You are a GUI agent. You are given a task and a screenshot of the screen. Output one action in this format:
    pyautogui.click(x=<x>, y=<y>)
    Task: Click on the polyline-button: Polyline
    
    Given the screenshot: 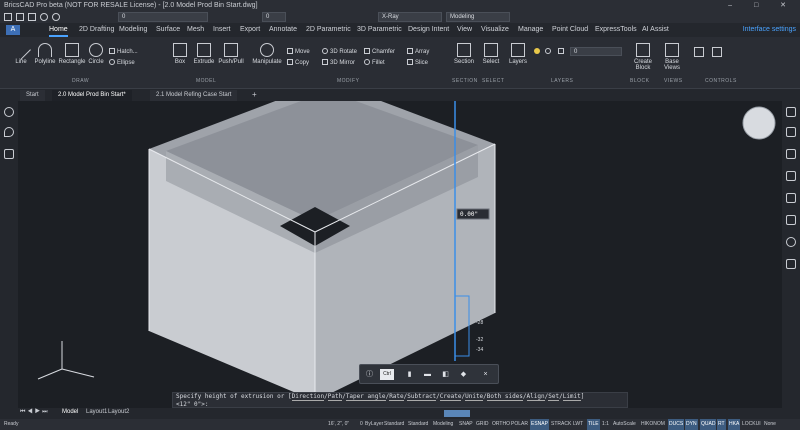 What is the action you would take?
    pyautogui.click(x=45, y=54)
    